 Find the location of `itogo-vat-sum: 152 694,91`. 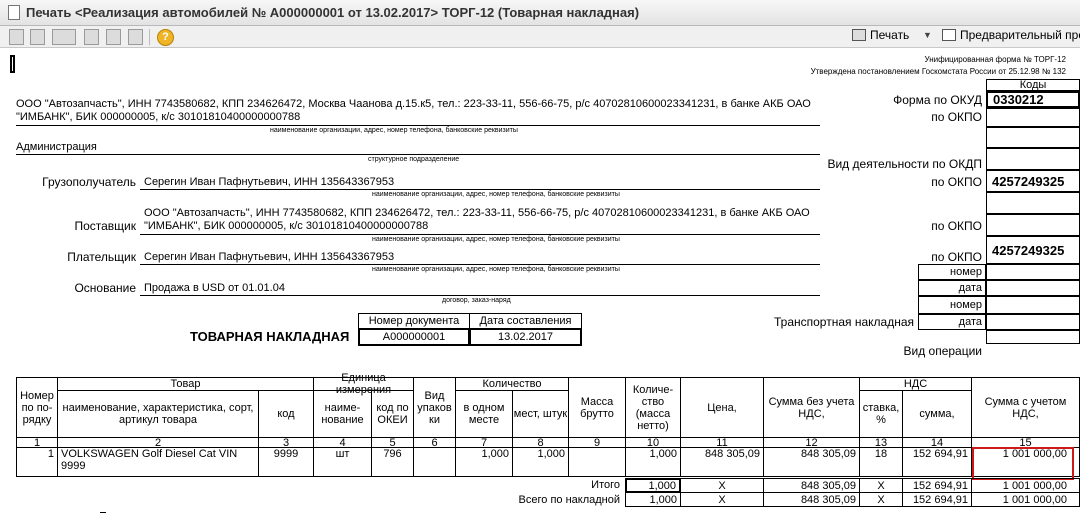

itogo-vat-sum: 152 694,91 is located at coordinates (937, 485).